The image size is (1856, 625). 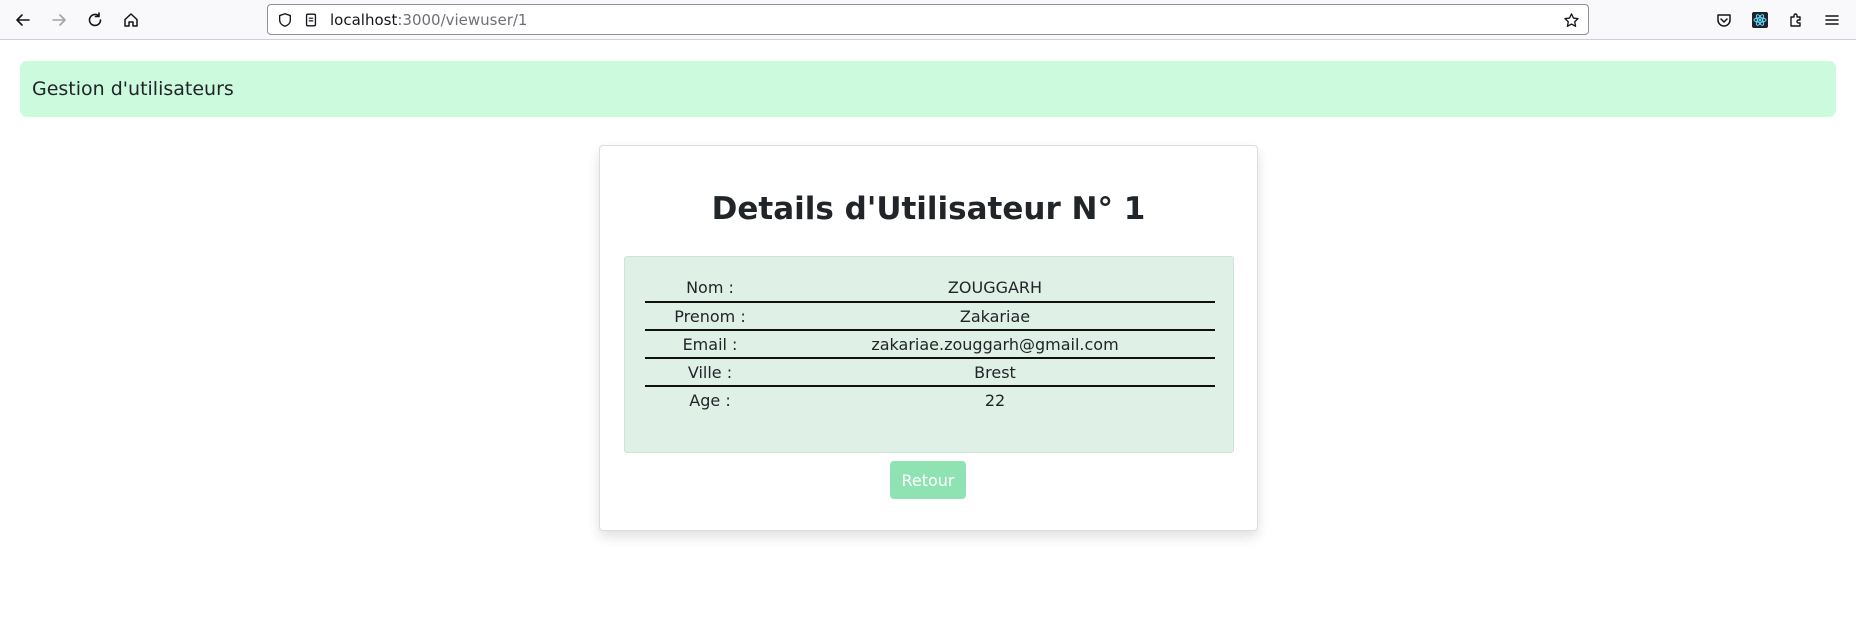 I want to click on row-value-email: zakariae.zouggarh@gmail.com, so click(x=995, y=344).